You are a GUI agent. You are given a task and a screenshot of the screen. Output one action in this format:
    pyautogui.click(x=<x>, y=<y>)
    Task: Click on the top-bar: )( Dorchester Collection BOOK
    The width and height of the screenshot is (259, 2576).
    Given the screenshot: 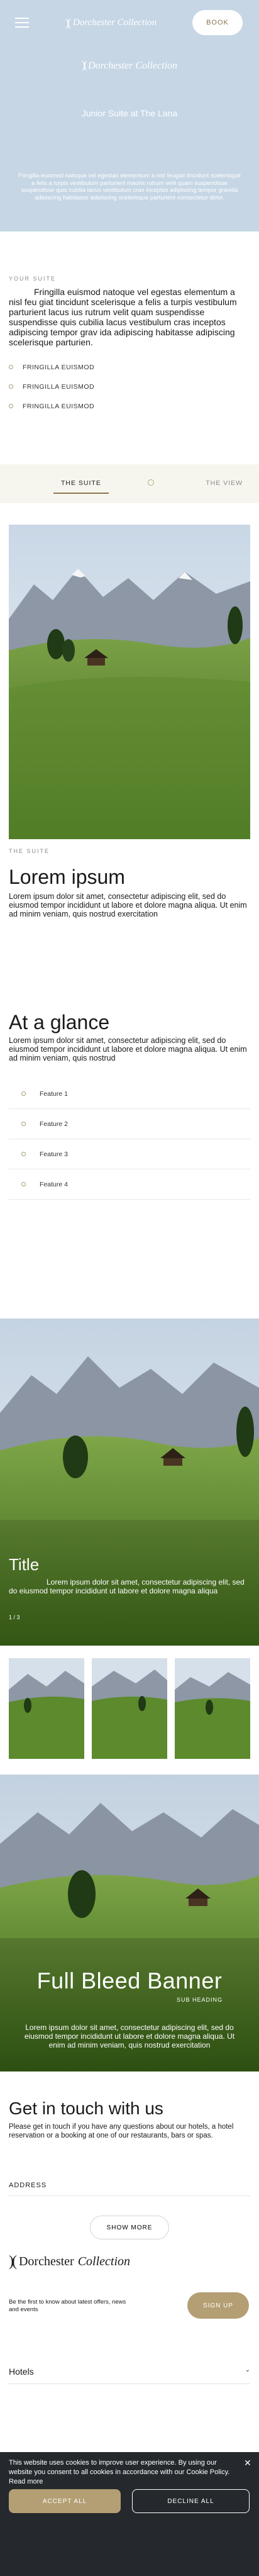 What is the action you would take?
    pyautogui.click(x=129, y=22)
    